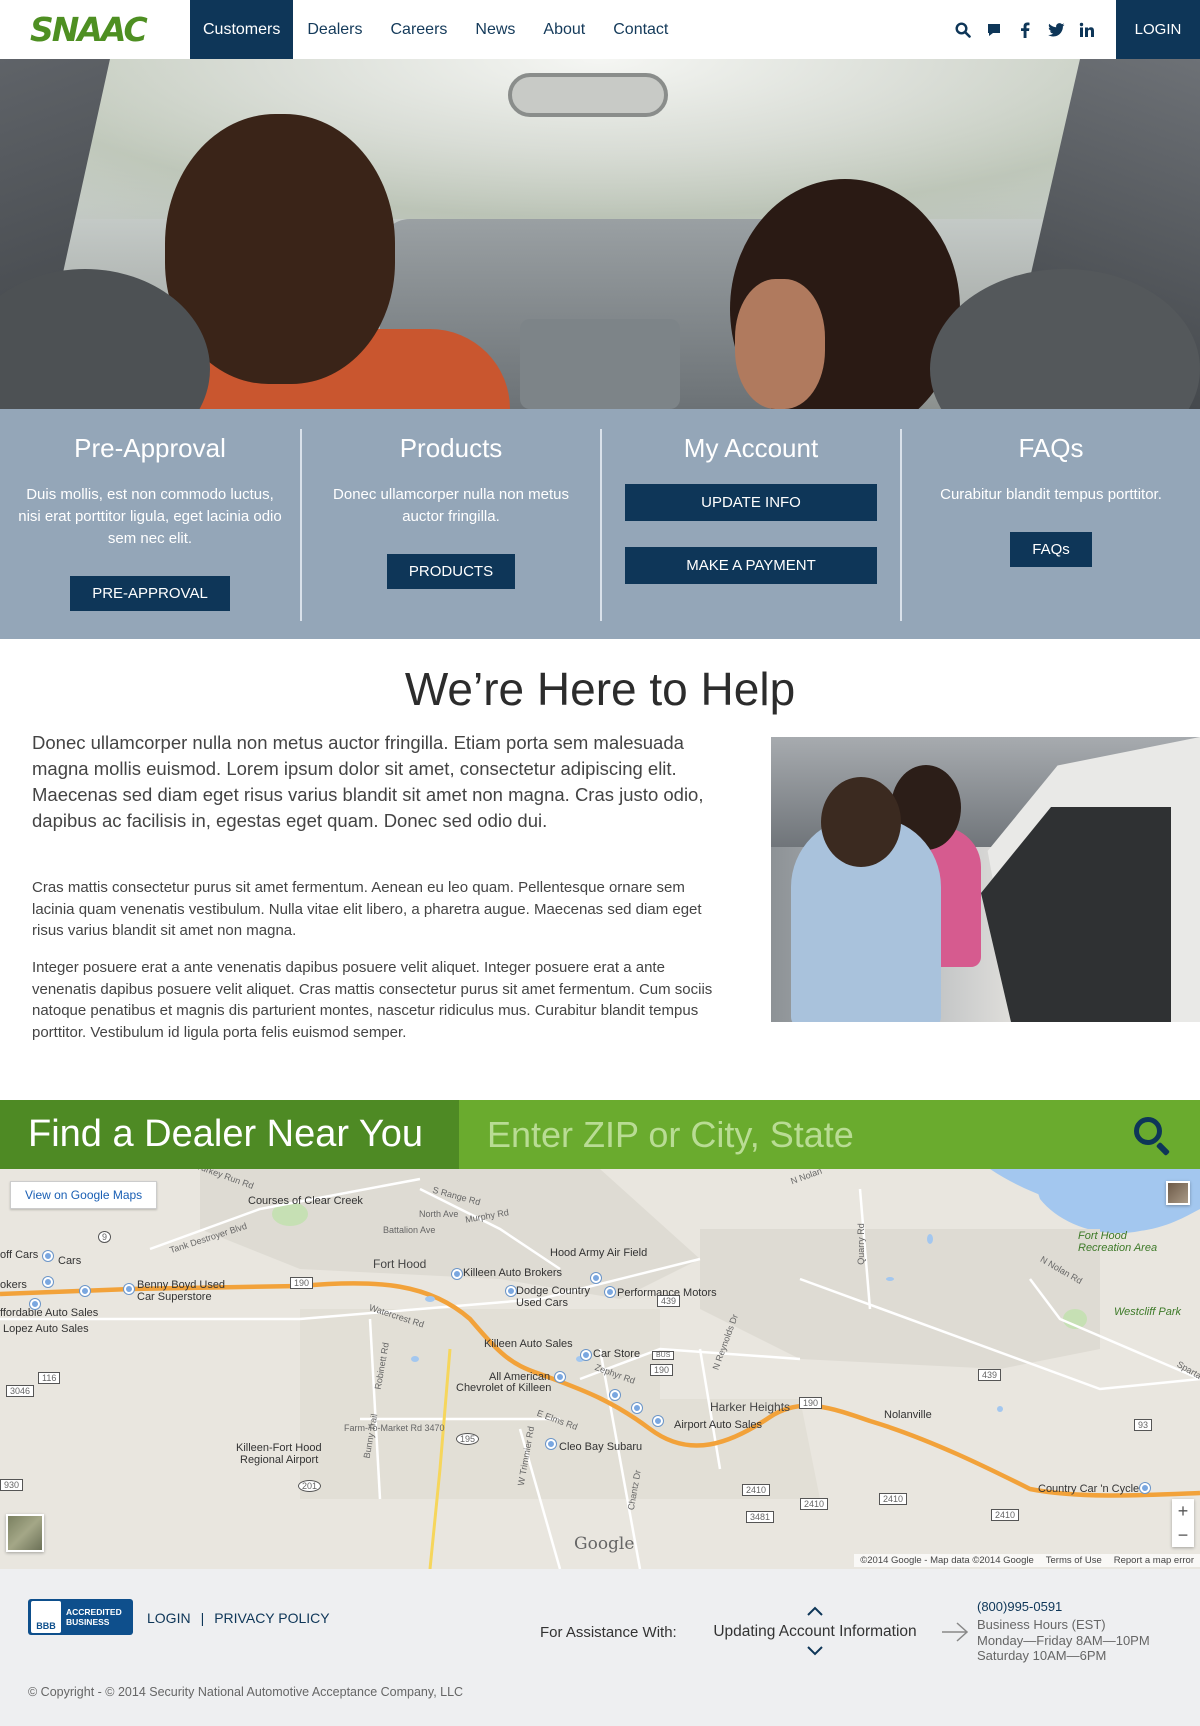 Image resolution: width=1200 pixels, height=1726 pixels. What do you see at coordinates (815, 1634) in the screenshot?
I see `assistance-selector: Updating Account Information` at bounding box center [815, 1634].